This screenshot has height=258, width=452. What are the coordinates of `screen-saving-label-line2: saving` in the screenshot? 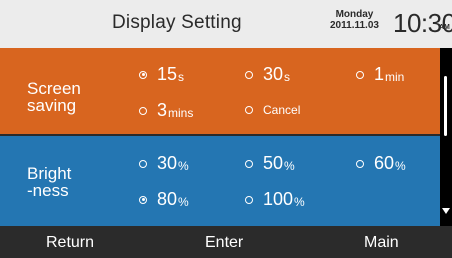 It's located at (52, 105).